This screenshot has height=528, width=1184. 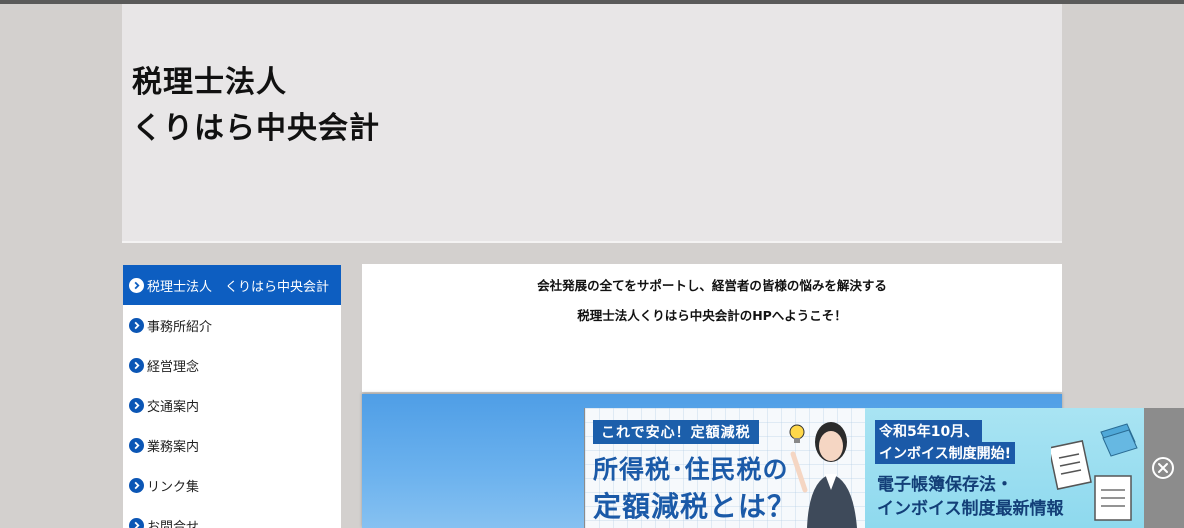 What do you see at coordinates (1163, 468) in the screenshot?
I see `close-circle-icon` at bounding box center [1163, 468].